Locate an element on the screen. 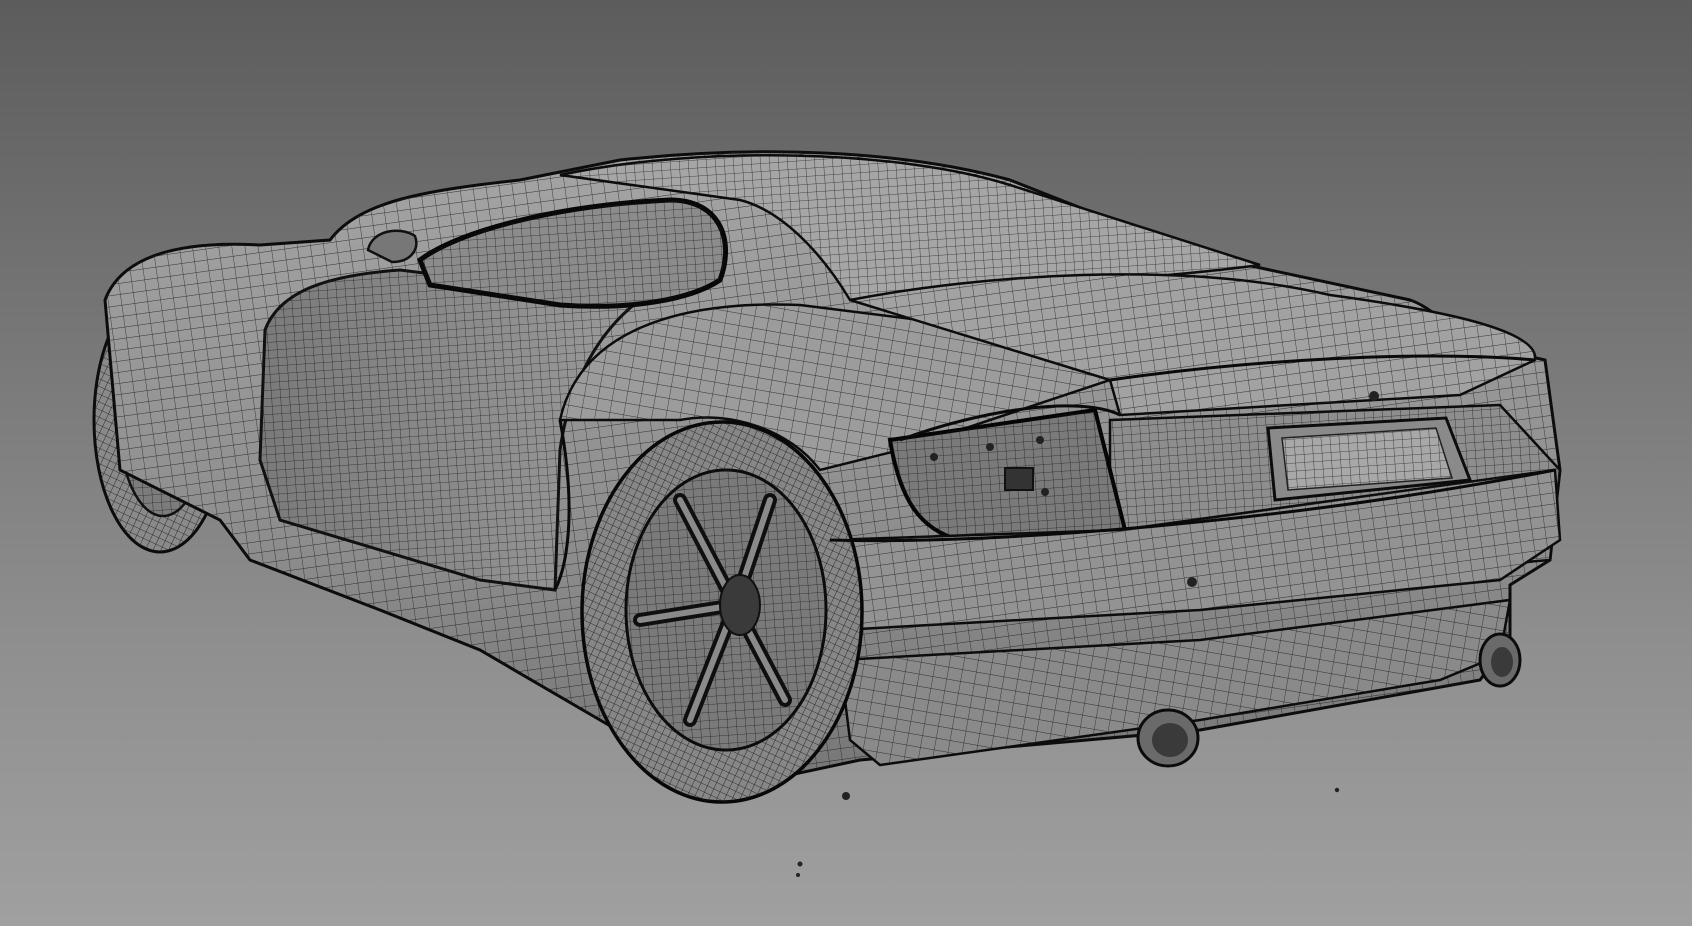 The width and height of the screenshot is (1692, 926). exhaust-left is located at coordinates (1168, 738).